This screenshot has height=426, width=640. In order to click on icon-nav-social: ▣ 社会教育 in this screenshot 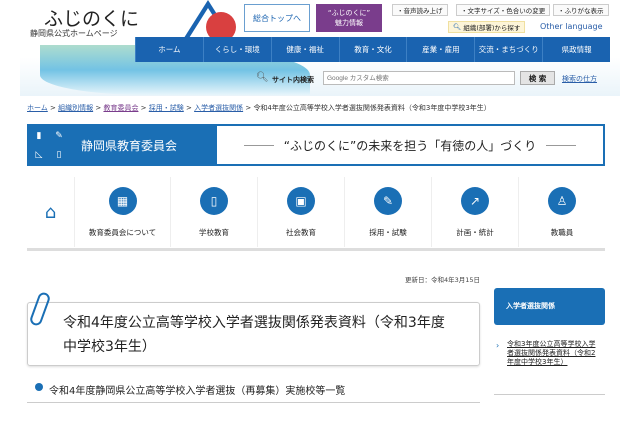, I will do `click(301, 212)`.